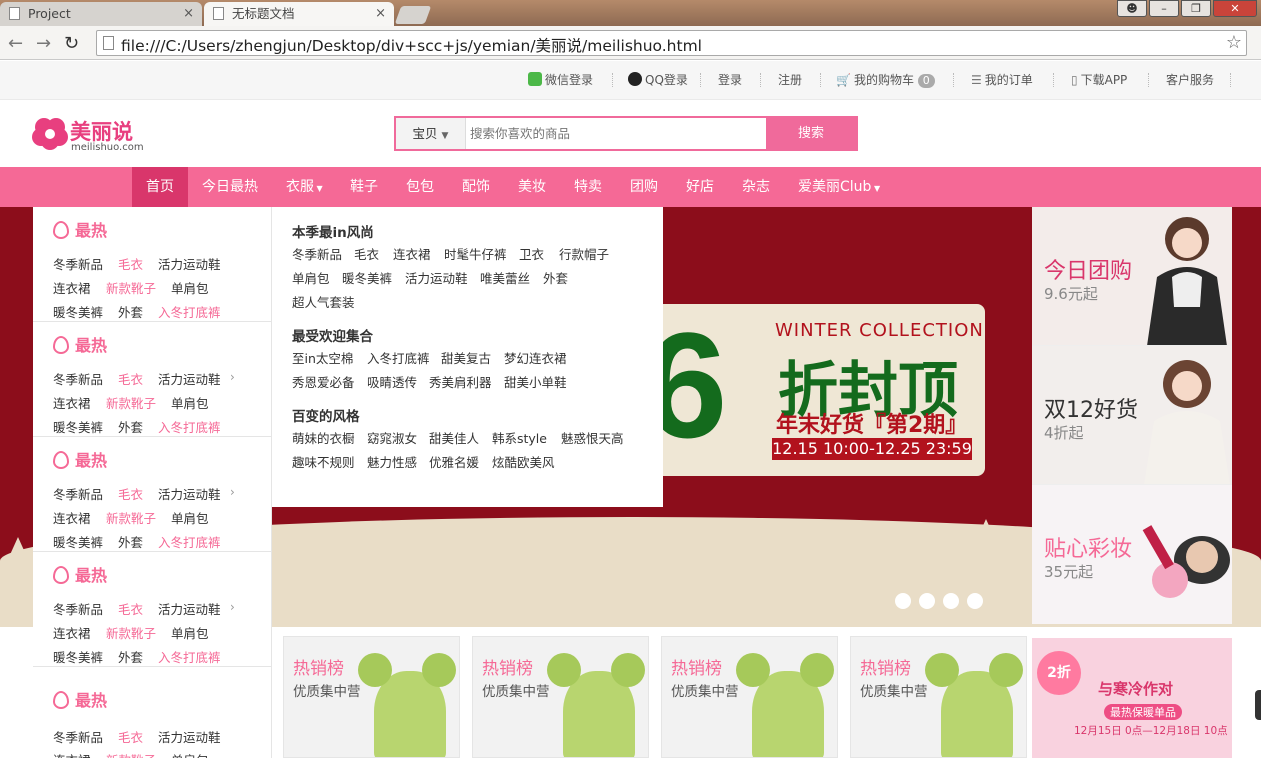 The height and width of the screenshot is (758, 1261). I want to click on flyout-link: 萌妹的衣橱, so click(323, 437).